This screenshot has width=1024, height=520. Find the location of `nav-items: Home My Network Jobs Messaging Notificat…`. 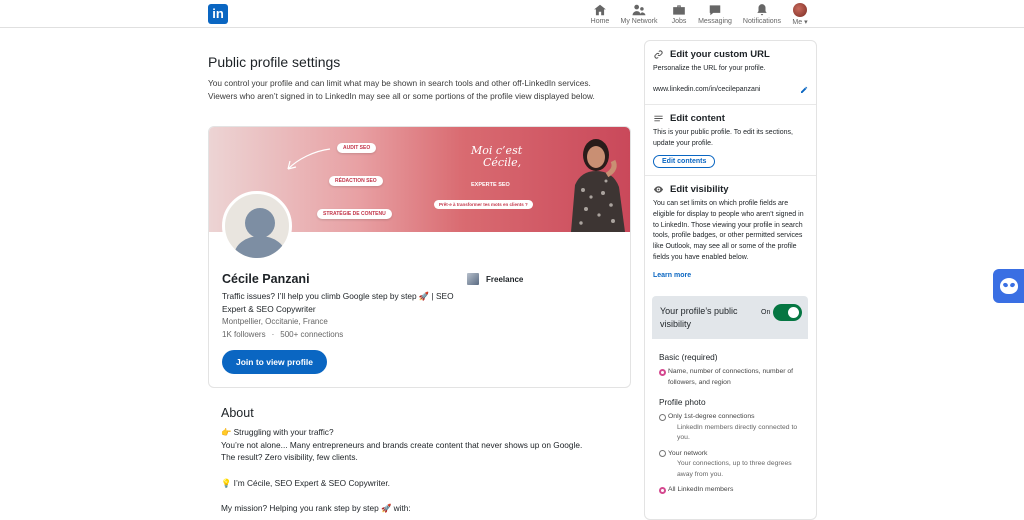

nav-items: Home My Network Jobs Messaging Notificat… is located at coordinates (699, 15).